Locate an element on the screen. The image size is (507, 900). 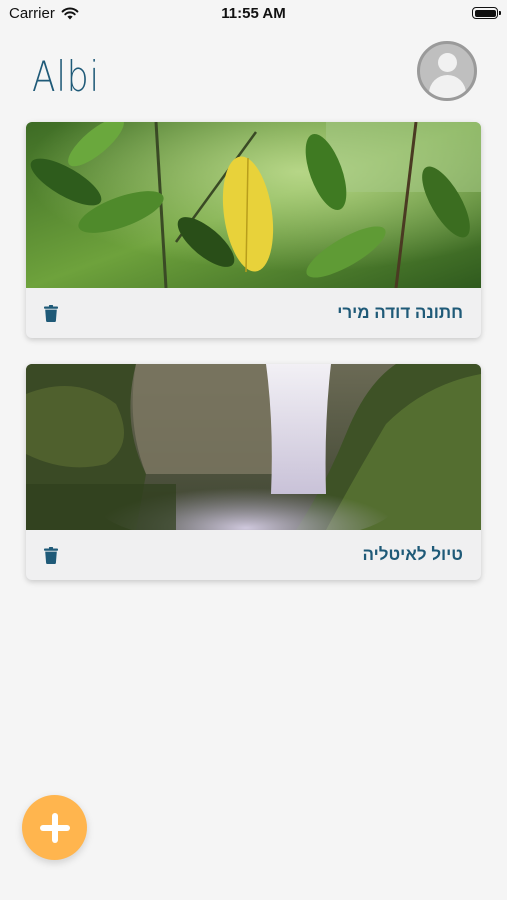
battery-icon is located at coordinates (486, 13).